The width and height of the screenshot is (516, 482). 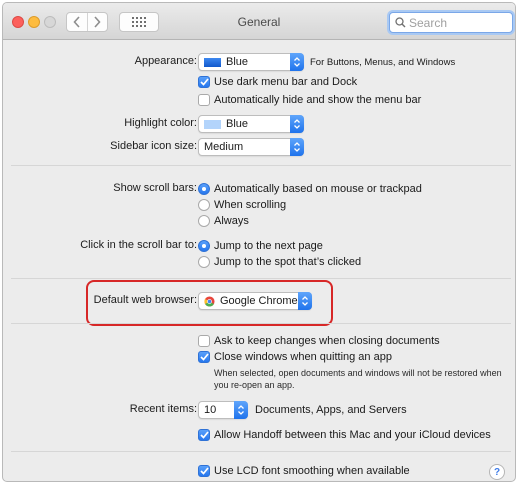 I want to click on highlight-color-label: Highlight color:, so click(x=160, y=123).